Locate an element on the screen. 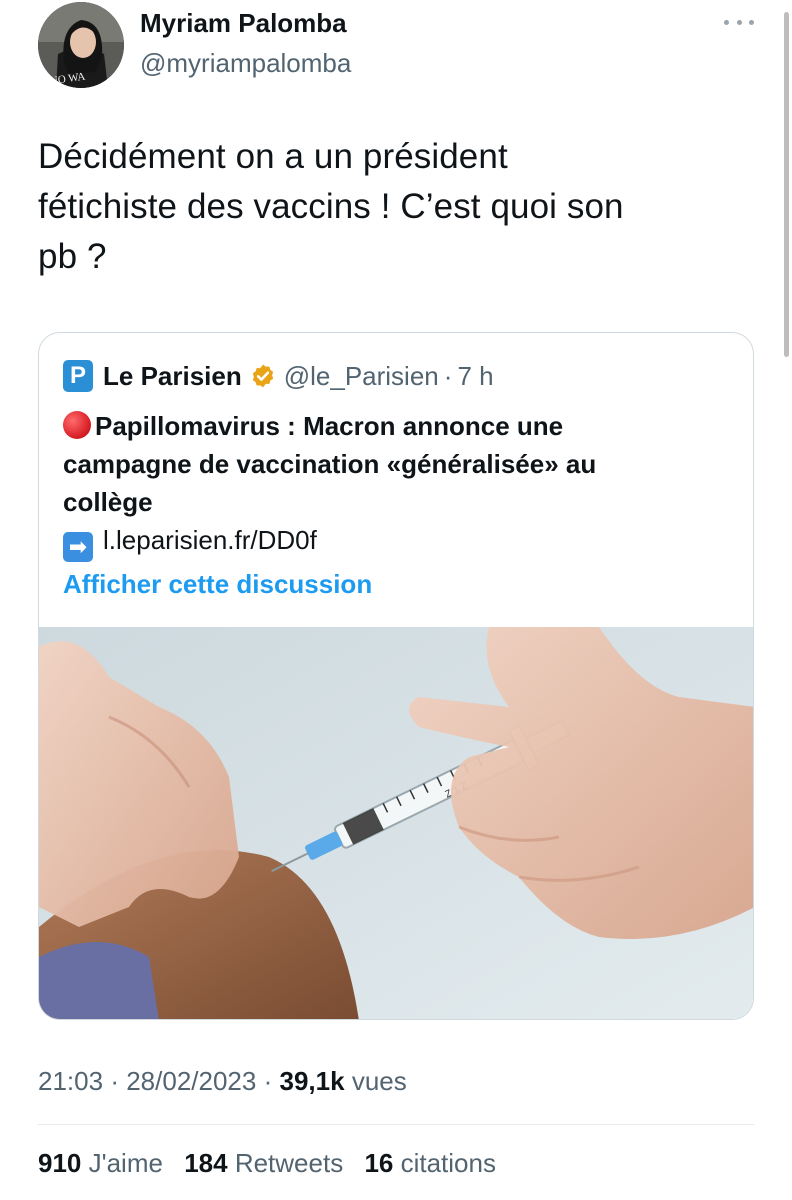  quotes-label: citations is located at coordinates (448, 1163).